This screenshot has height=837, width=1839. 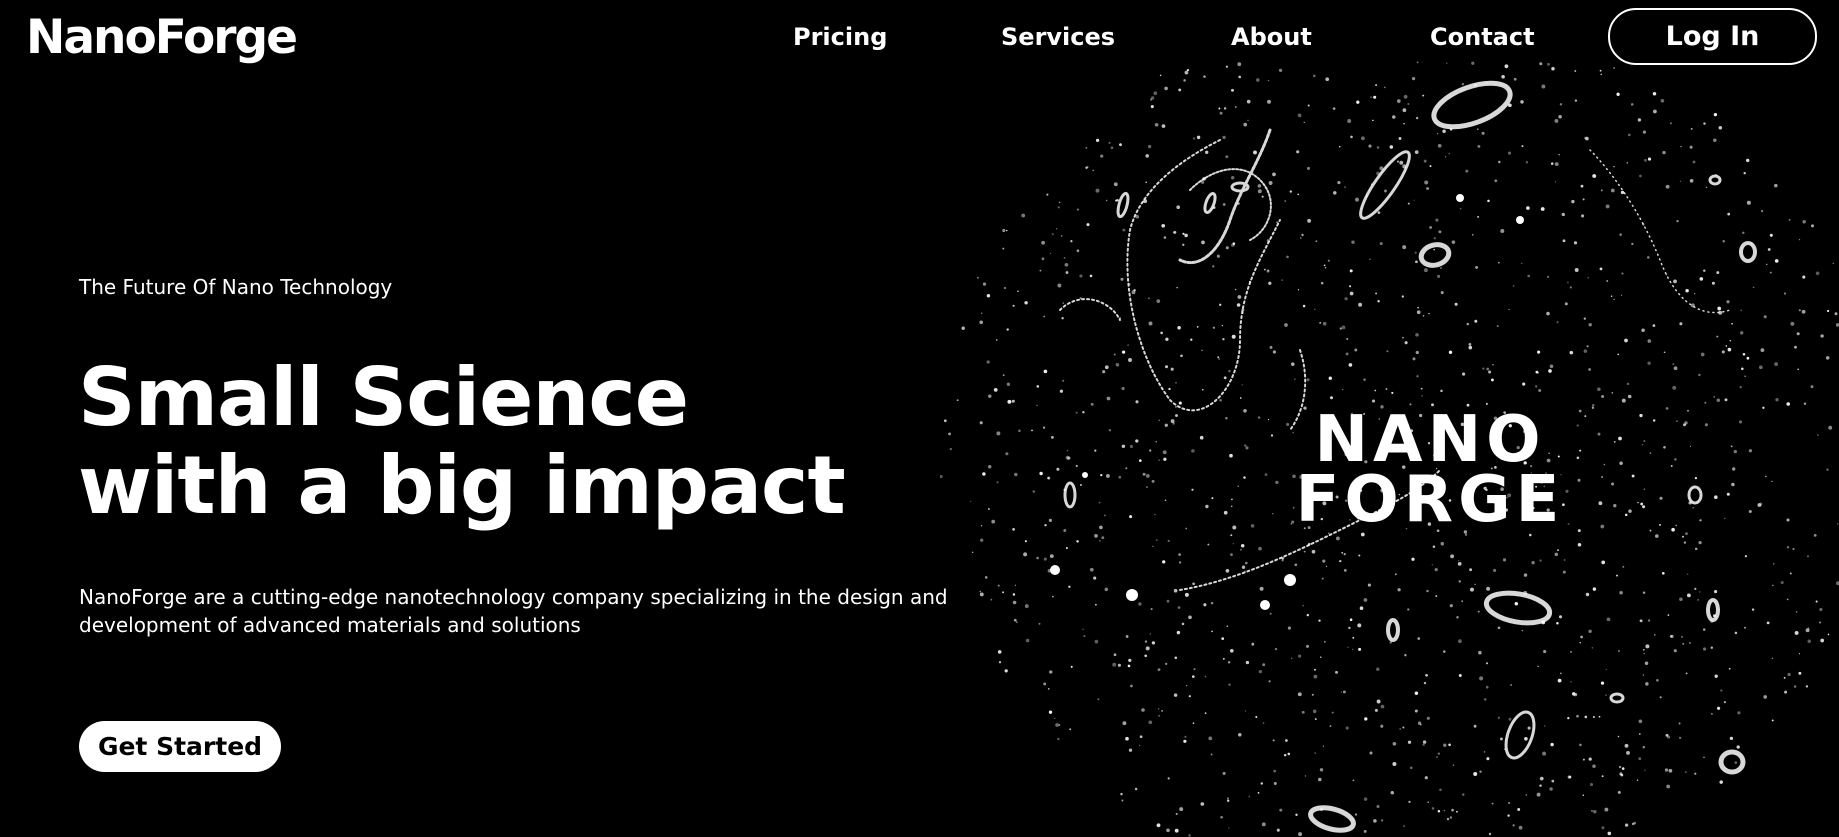 I want to click on hero-eyebrow: The Future Of Nano Technology, so click(x=236, y=287).